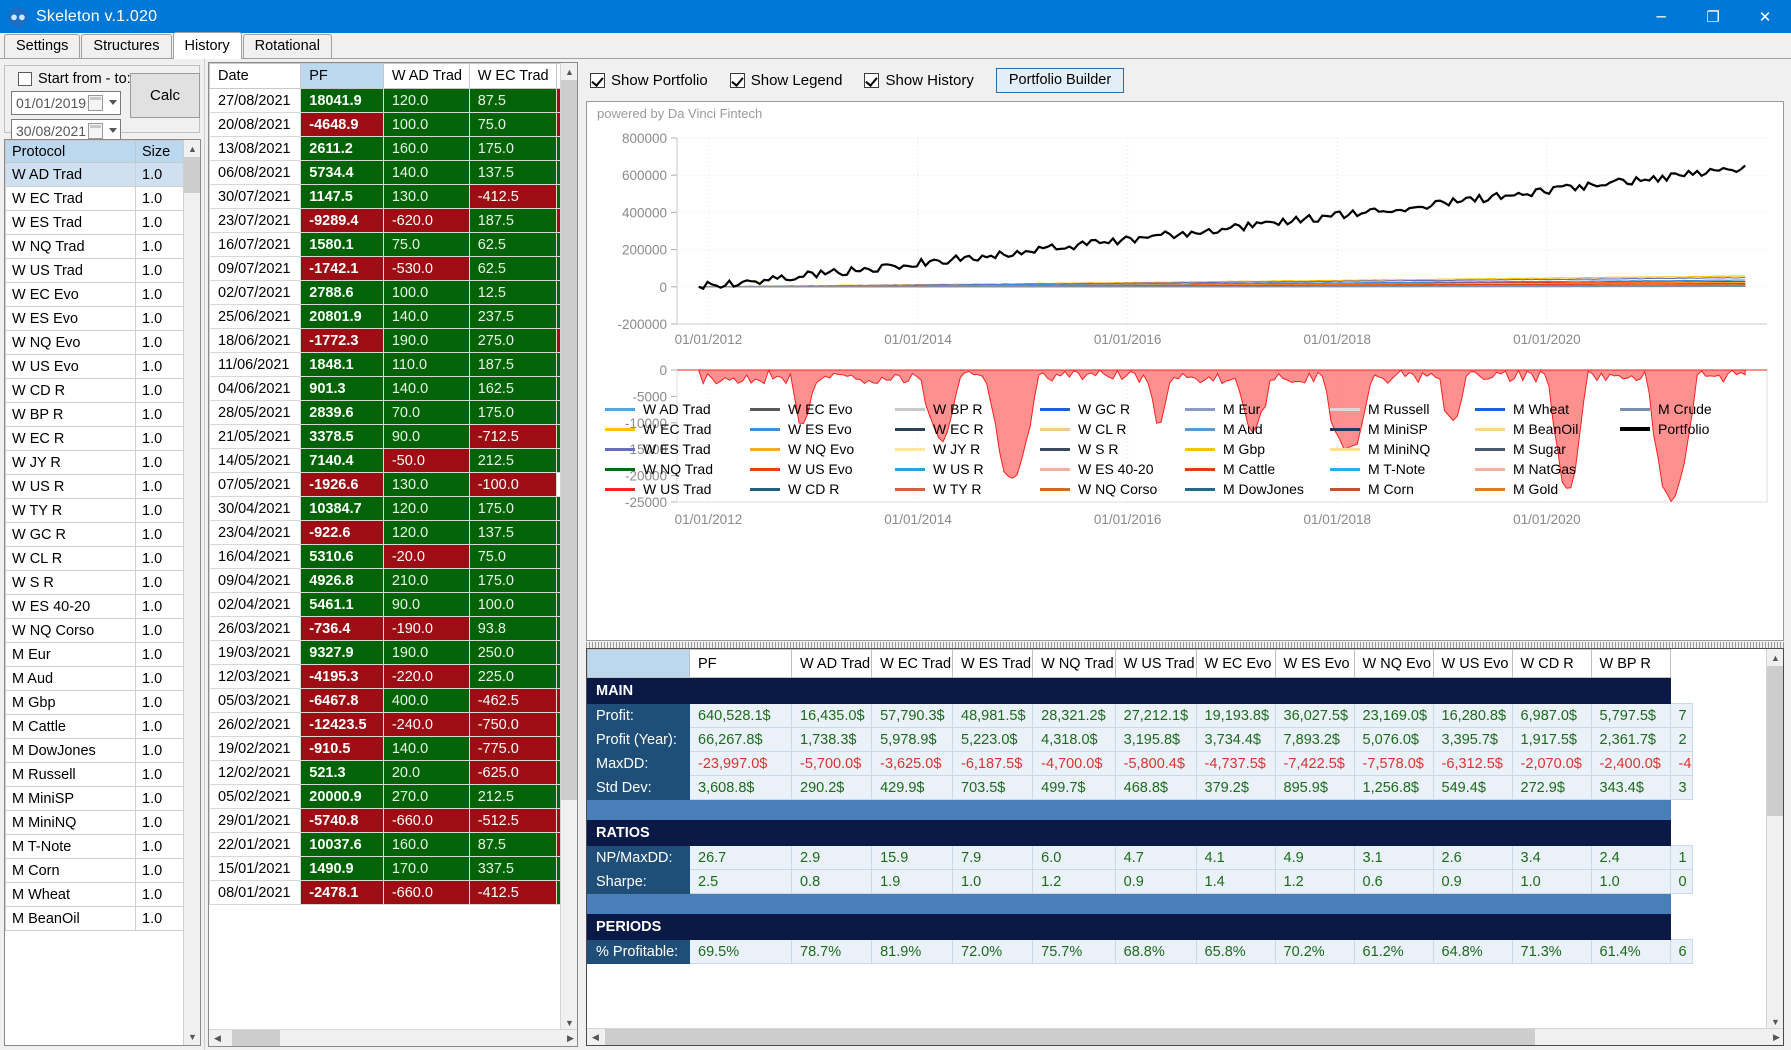  Describe the element at coordinates (1060, 80) in the screenshot. I see `portfolio-builder-button: Portfolio Builder` at that location.